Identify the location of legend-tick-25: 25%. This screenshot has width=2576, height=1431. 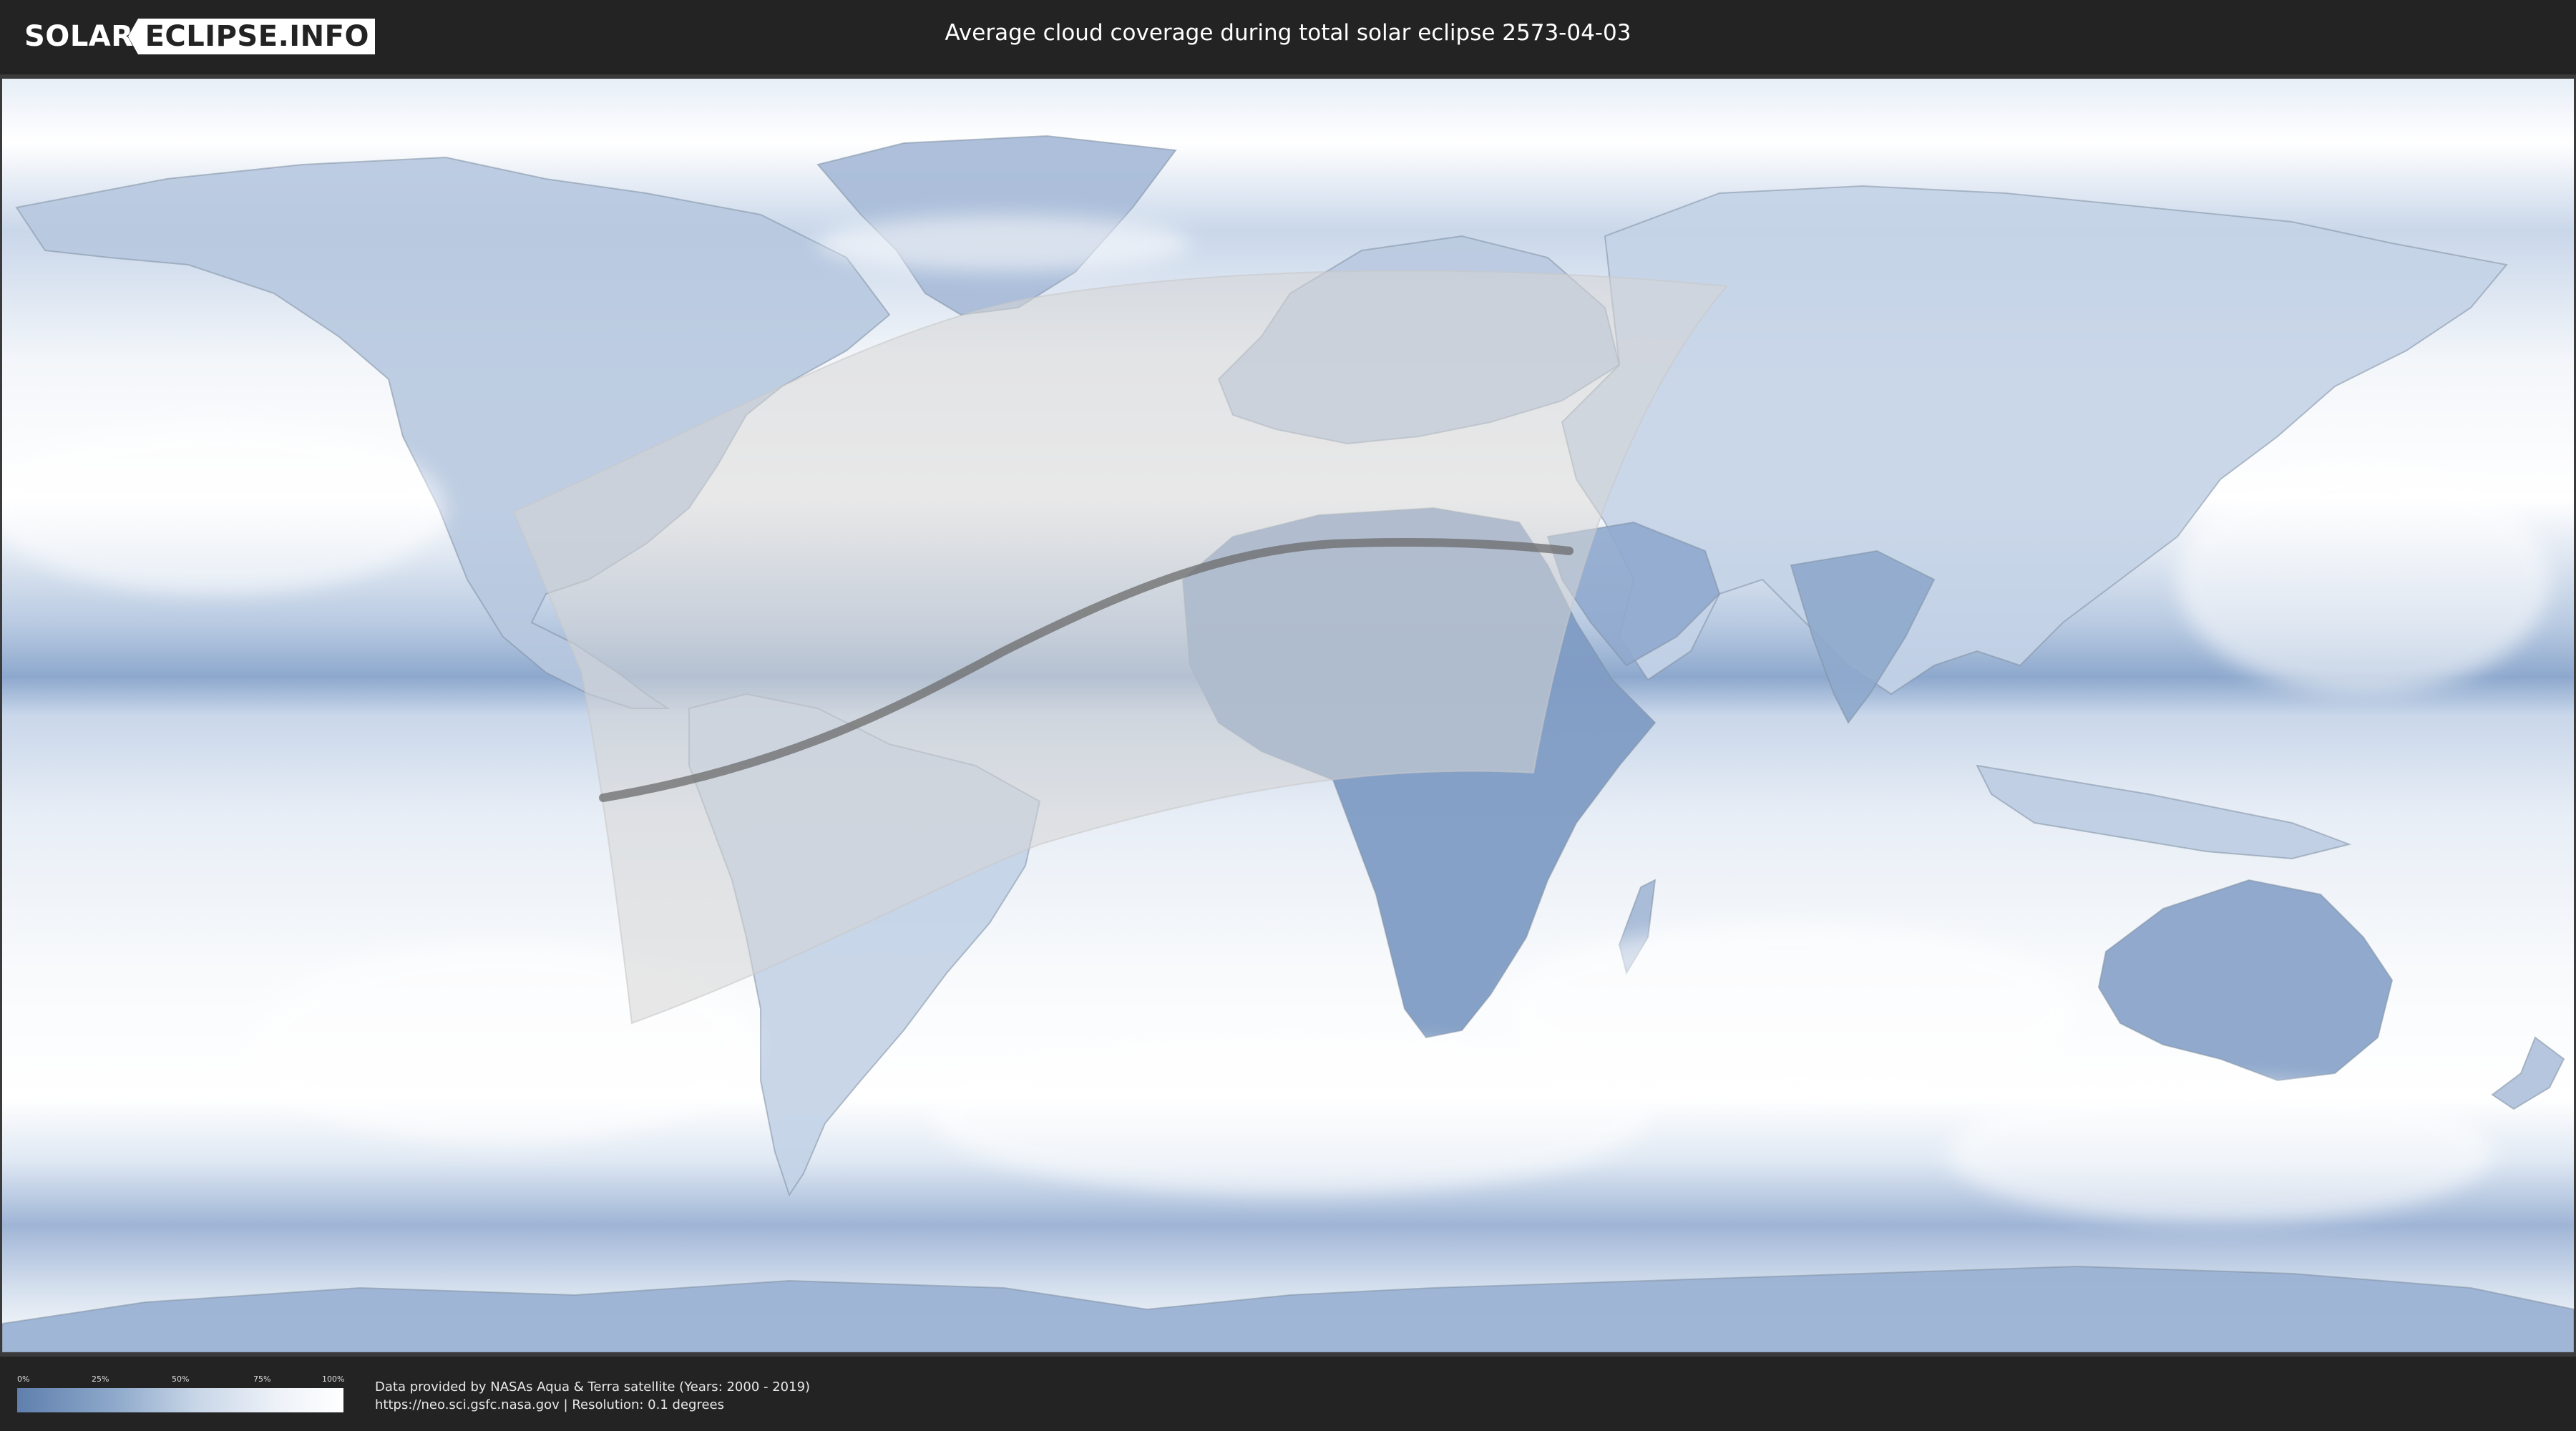
(100, 1379).